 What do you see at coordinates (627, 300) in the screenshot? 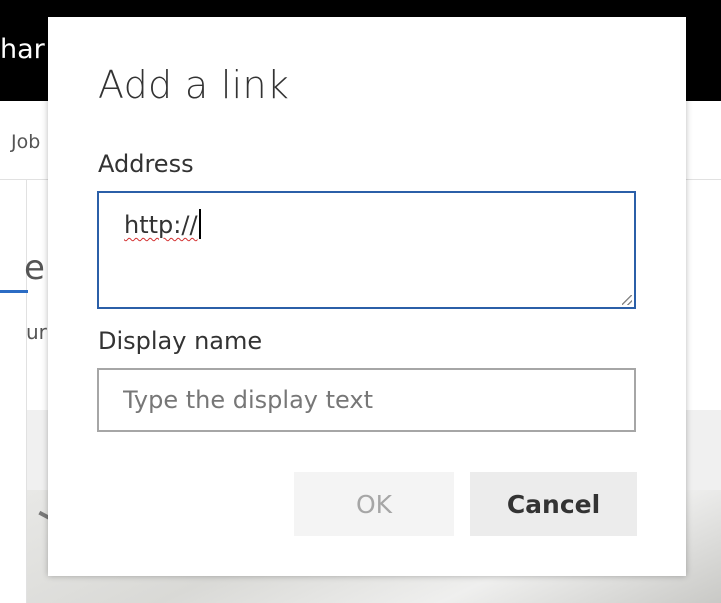
I see `resize-grip-icon` at bounding box center [627, 300].